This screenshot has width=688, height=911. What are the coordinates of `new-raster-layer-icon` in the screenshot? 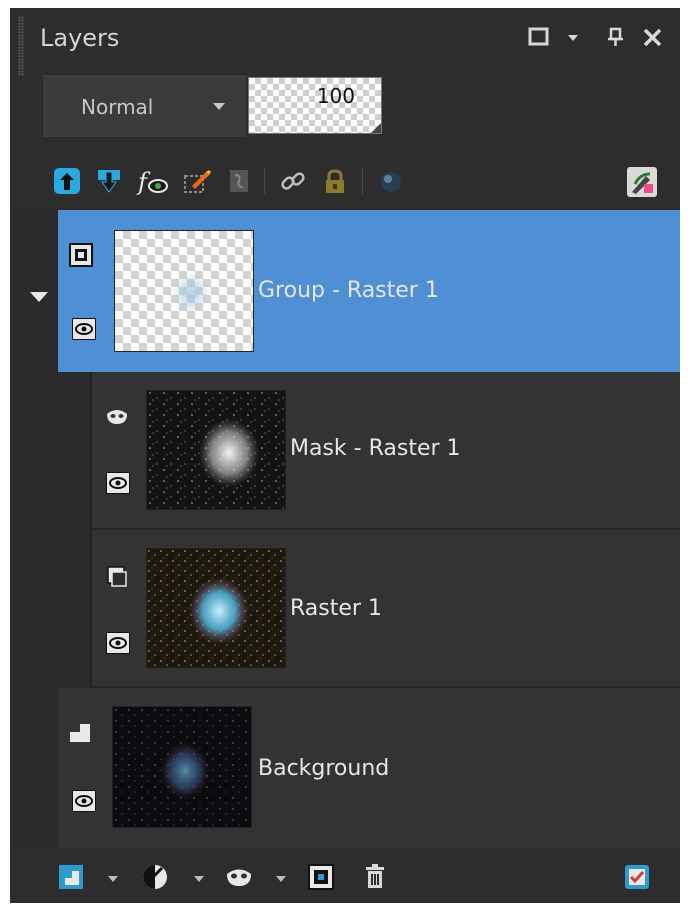 It's located at (71, 877).